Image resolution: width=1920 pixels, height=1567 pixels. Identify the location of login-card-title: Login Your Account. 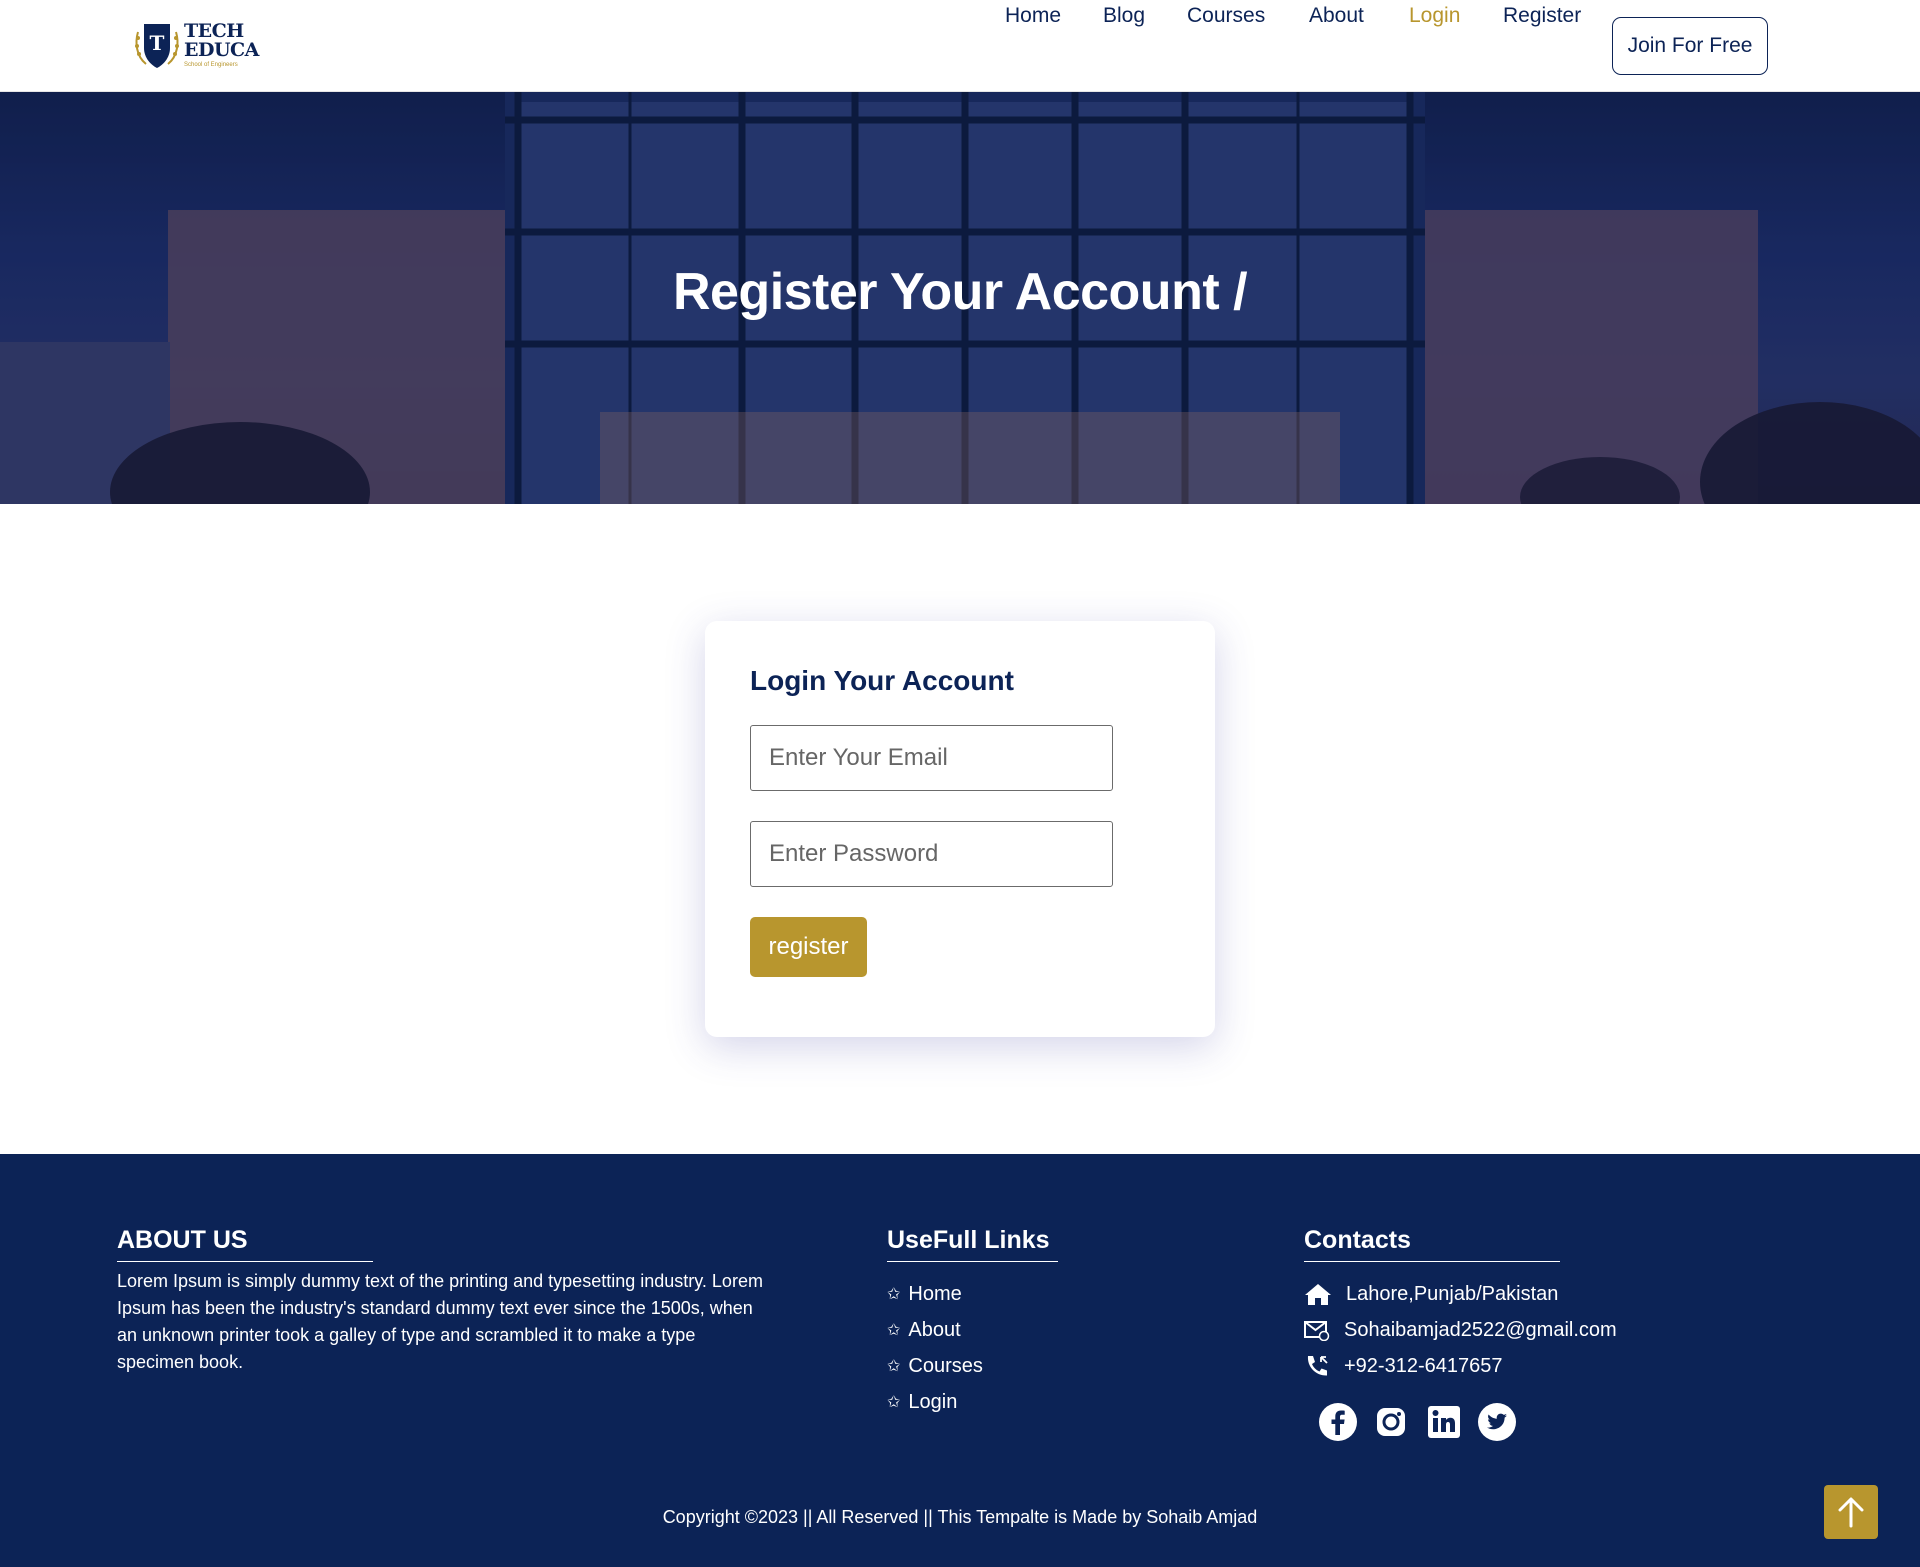
(882, 680).